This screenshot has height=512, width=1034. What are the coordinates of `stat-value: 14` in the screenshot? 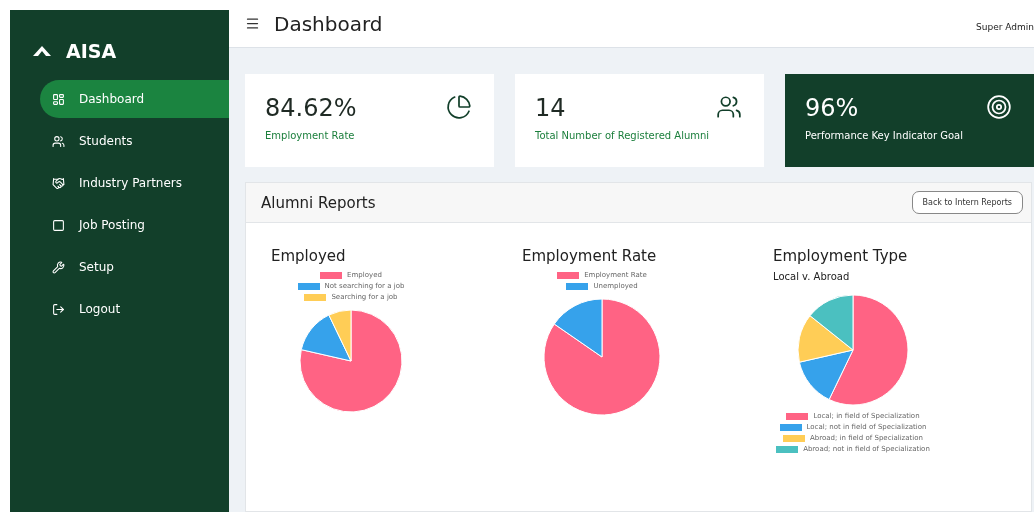 It's located at (551, 108).